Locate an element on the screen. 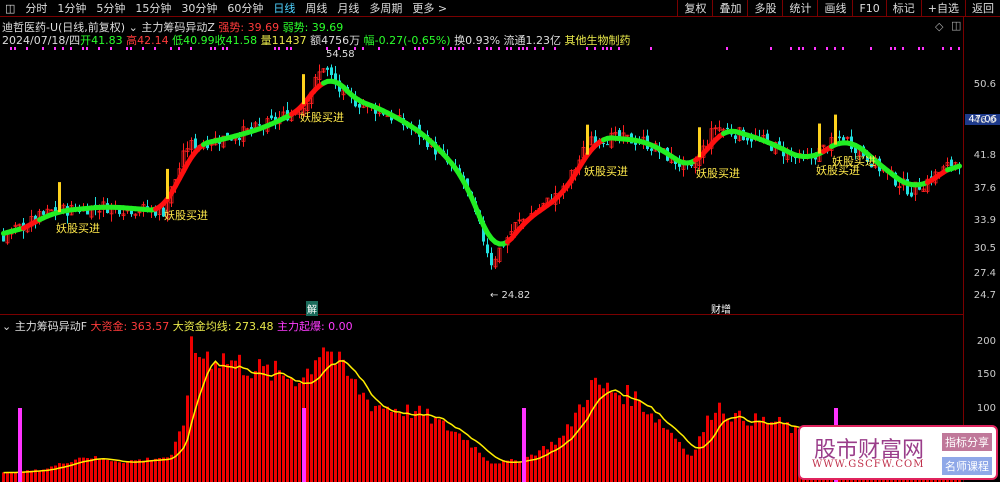 This screenshot has height=482, width=1000. toolbar-button-4: 画线 is located at coordinates (834, 8).